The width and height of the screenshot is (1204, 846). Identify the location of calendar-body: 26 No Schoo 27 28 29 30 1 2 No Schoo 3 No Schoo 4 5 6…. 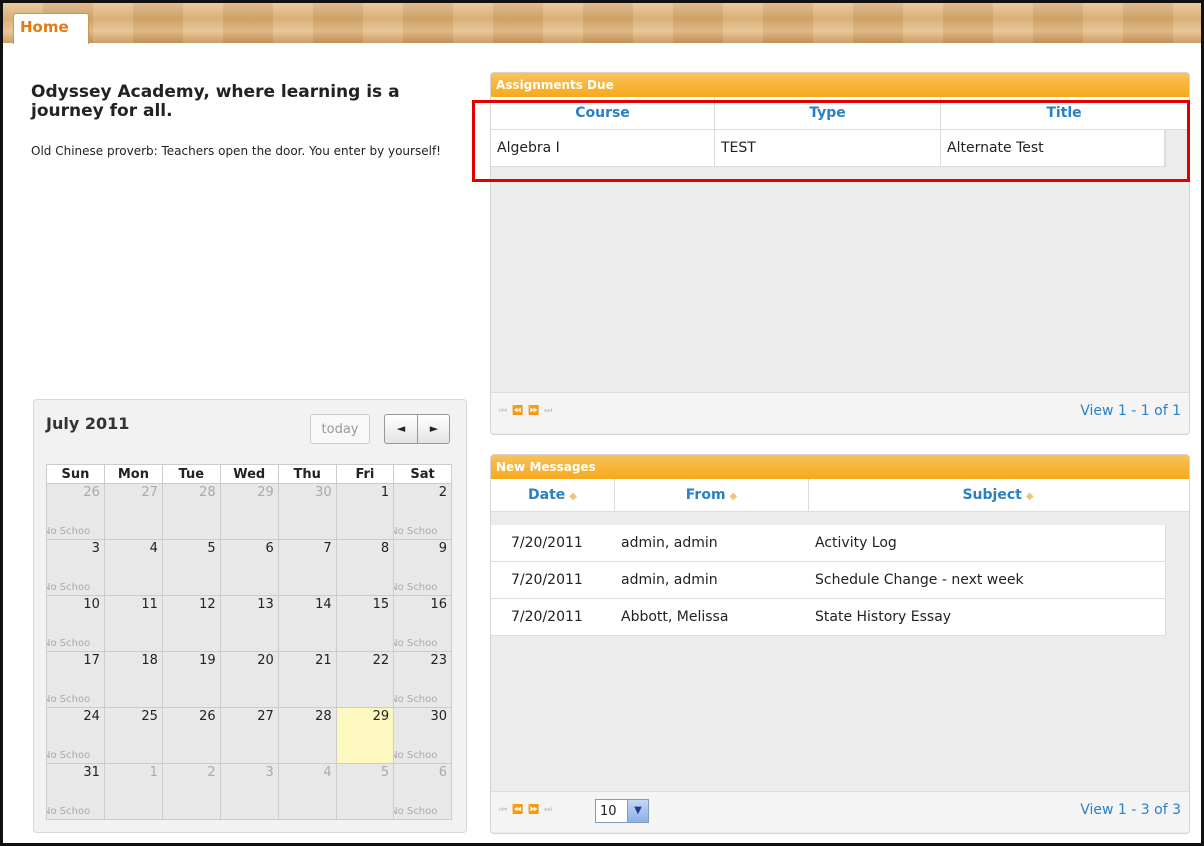
(249, 651).